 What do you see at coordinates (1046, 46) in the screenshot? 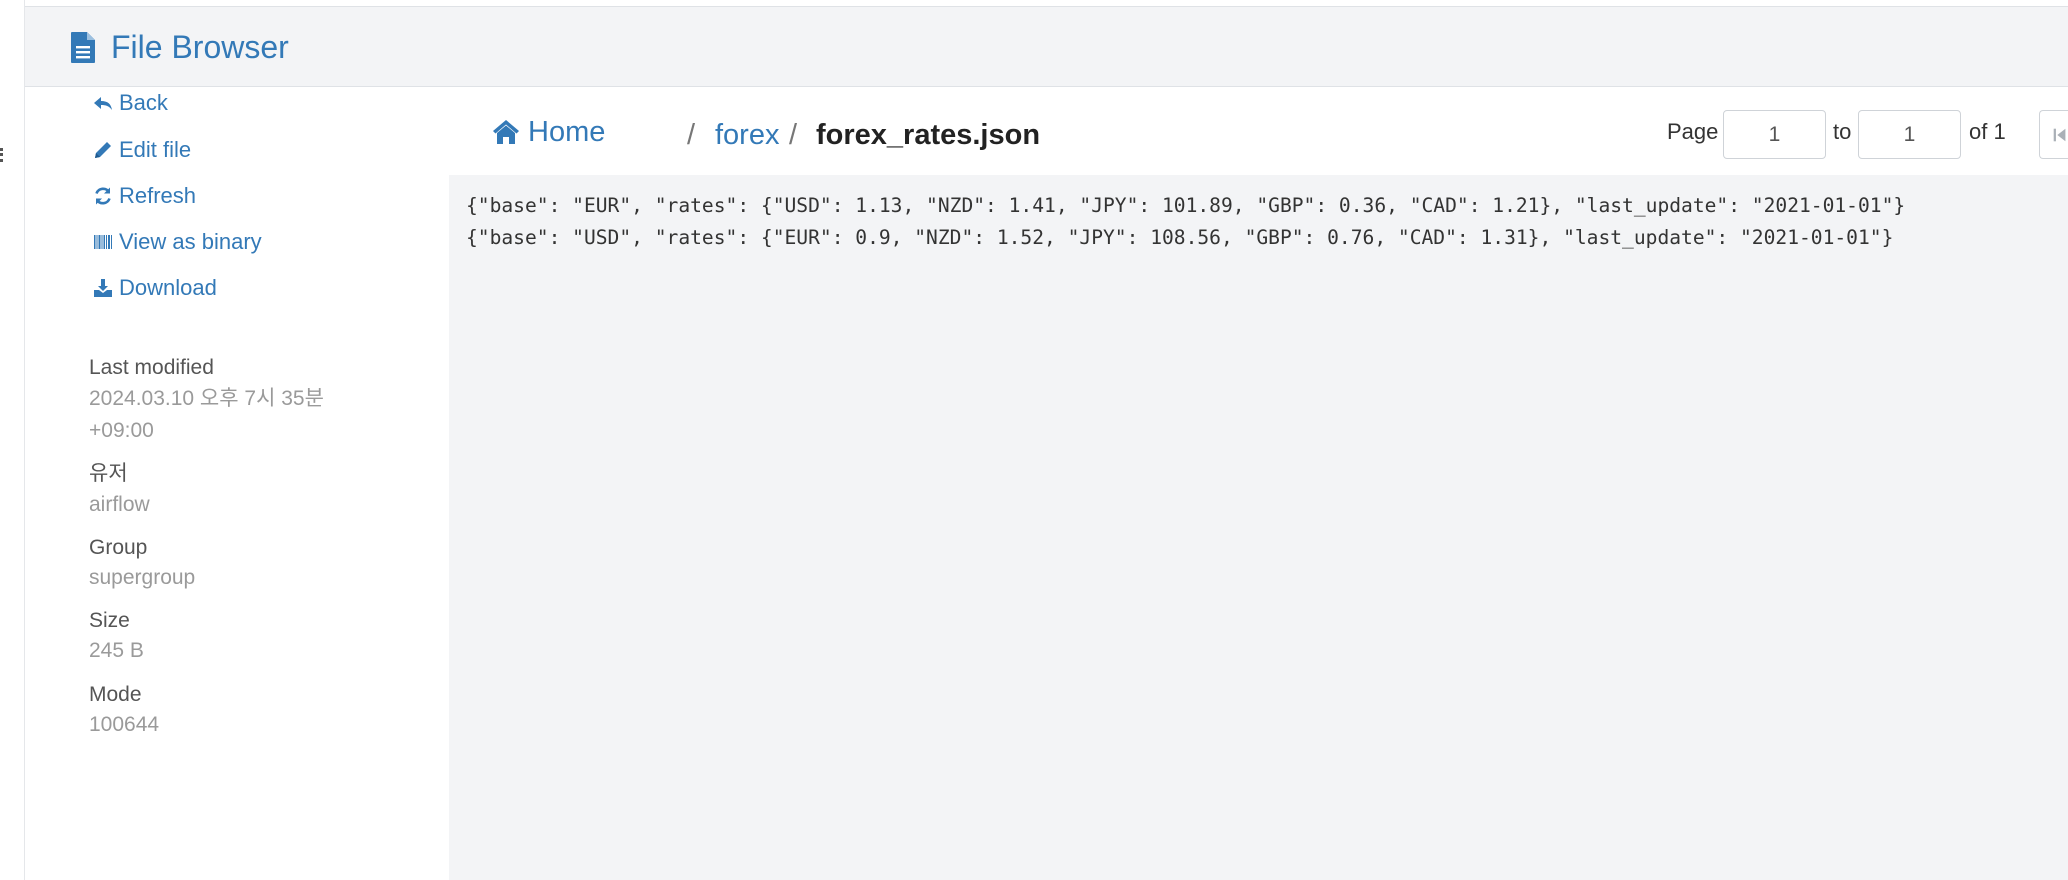
I see `page-header: File Browser` at bounding box center [1046, 46].